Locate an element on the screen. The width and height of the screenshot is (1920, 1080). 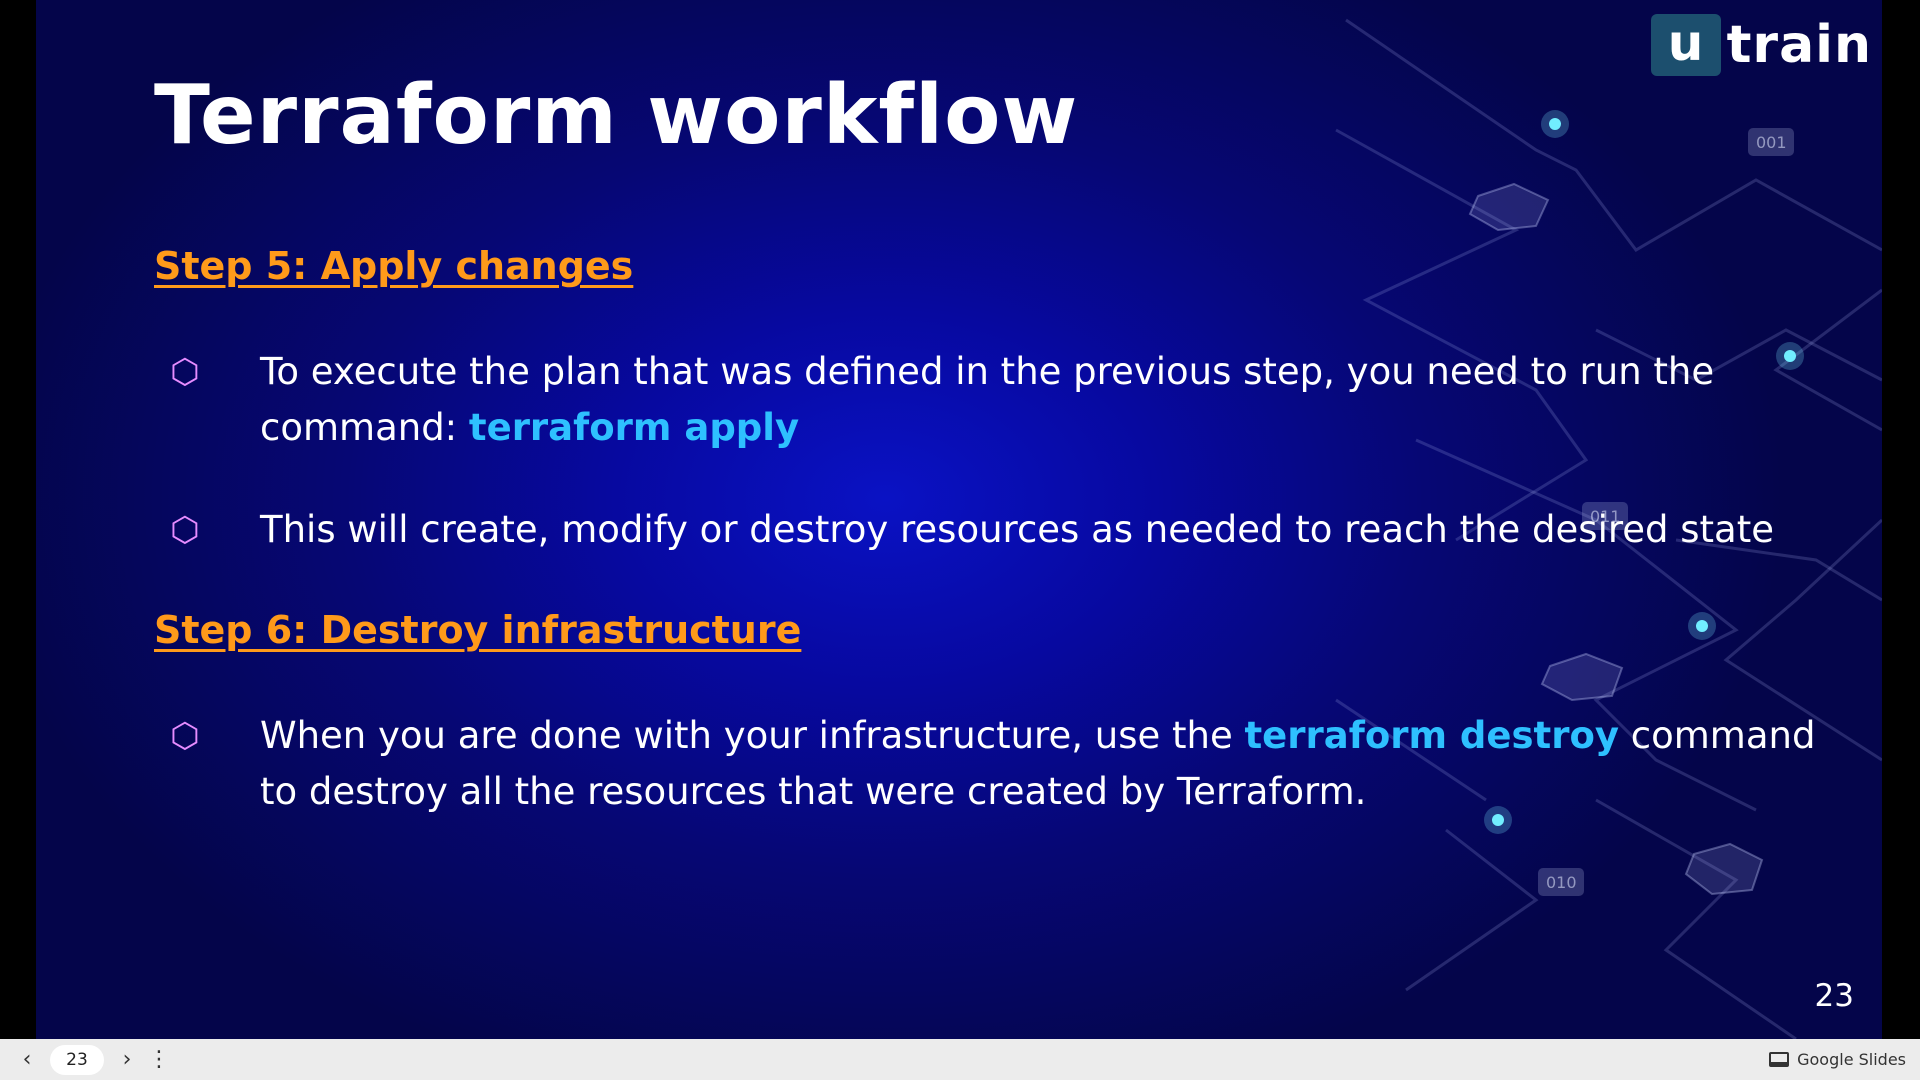
slide-page-number: 23 is located at coordinates (1834, 996).